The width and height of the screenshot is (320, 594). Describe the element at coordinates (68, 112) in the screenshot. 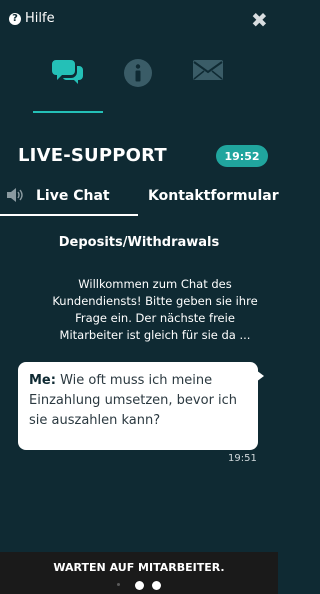

I see `active-tab-indicator` at that location.